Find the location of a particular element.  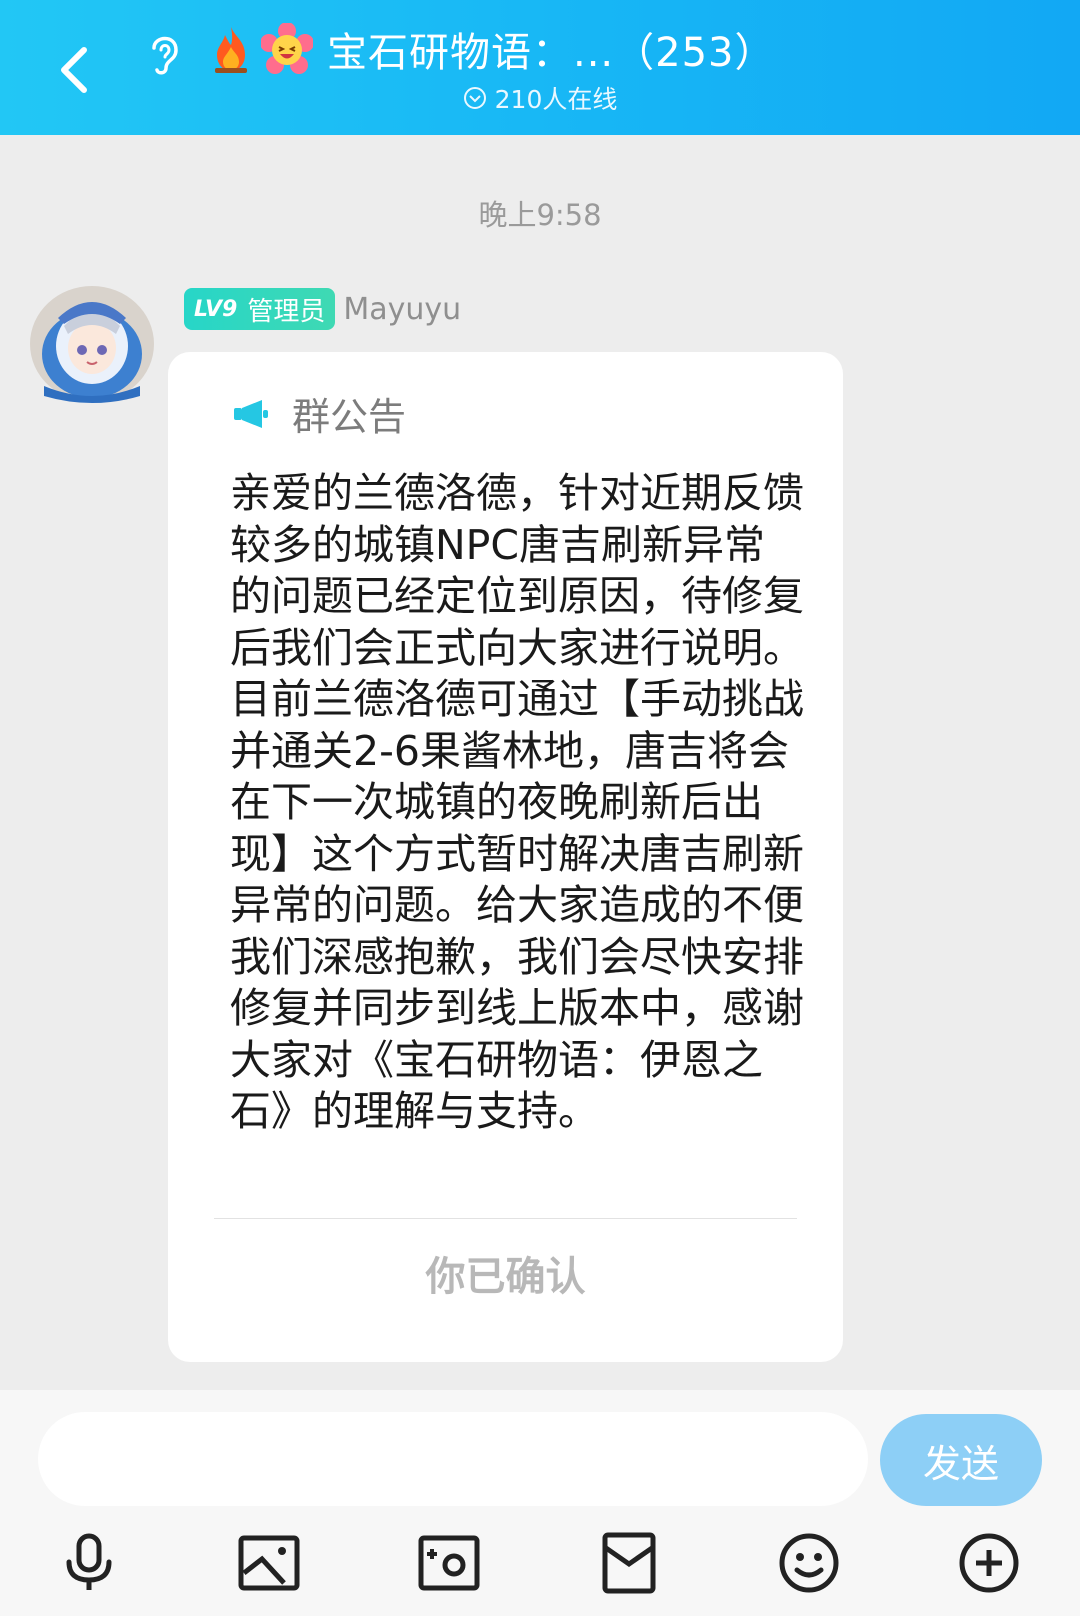

ear-mode-button is located at coordinates (165, 53).